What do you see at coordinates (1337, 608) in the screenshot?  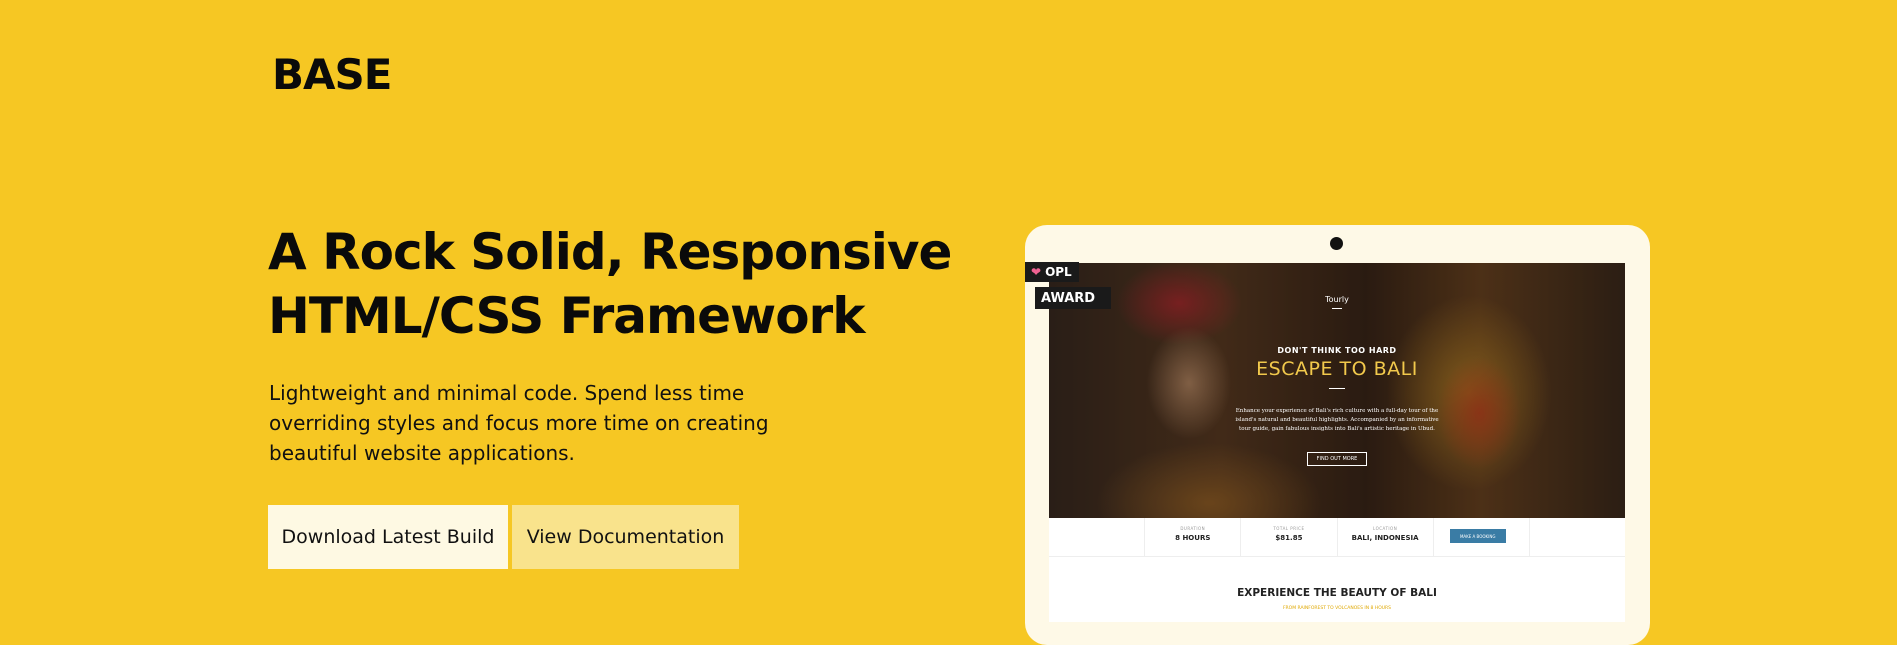 I see `preview-section-subtitle: FROM RAINFOREST TO VOLCANOES IN 8 HOURS` at bounding box center [1337, 608].